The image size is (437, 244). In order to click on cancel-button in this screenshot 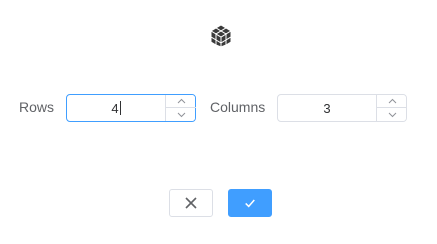, I will do `click(191, 203)`.